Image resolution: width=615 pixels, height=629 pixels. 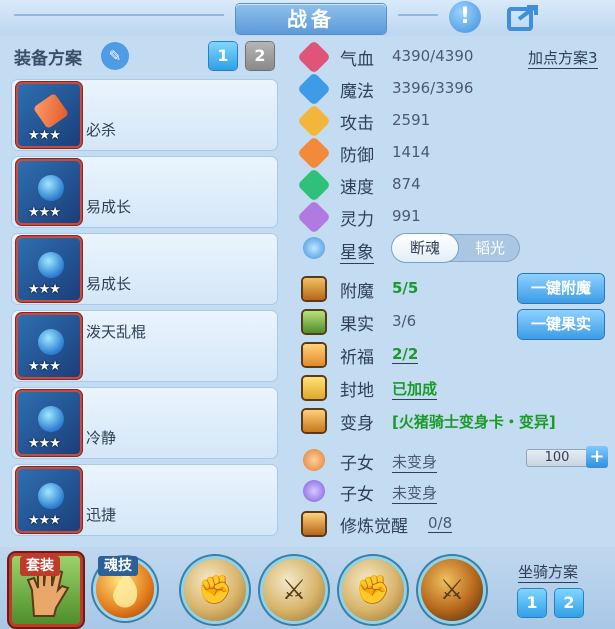 What do you see at coordinates (357, 92) in the screenshot?
I see `stat-label-mp: 魔法` at bounding box center [357, 92].